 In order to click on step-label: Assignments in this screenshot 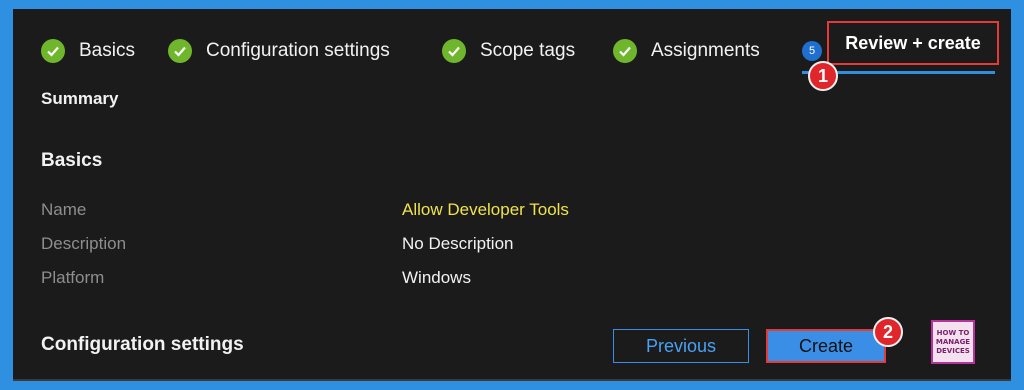, I will do `click(705, 50)`.